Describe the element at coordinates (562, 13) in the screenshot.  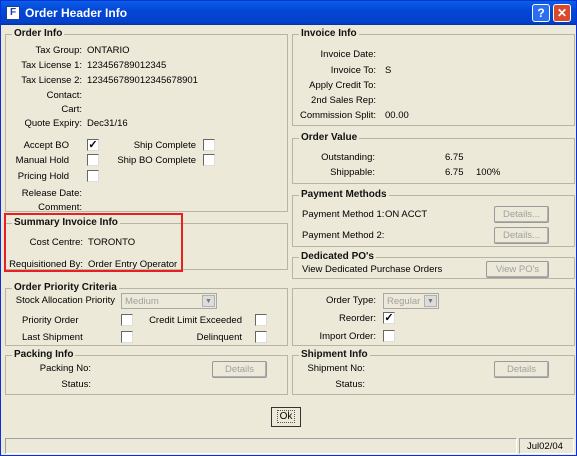
I see `close-button: ✕` at that location.